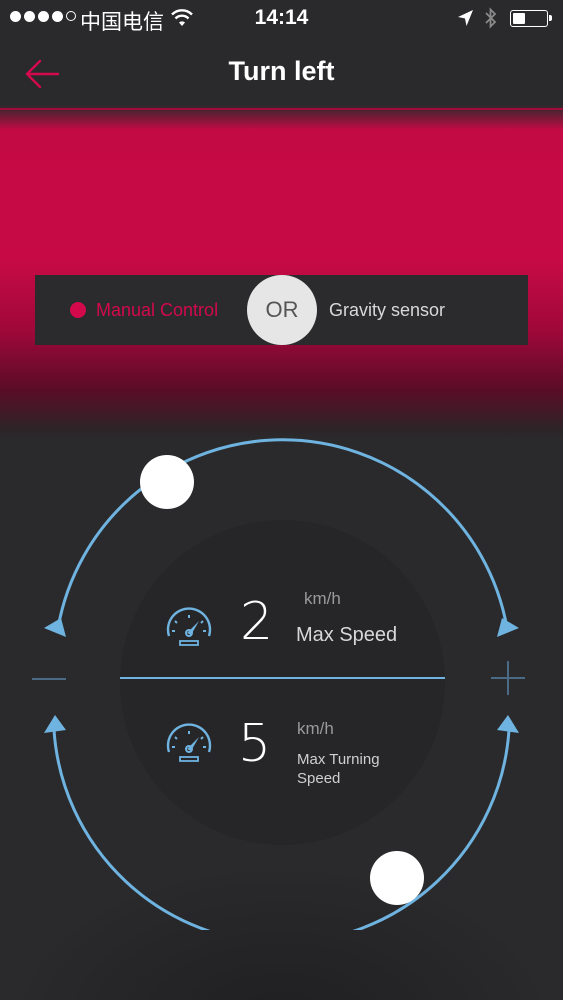 The image size is (563, 1000). I want to click on page-title: Turn left, so click(281, 71).